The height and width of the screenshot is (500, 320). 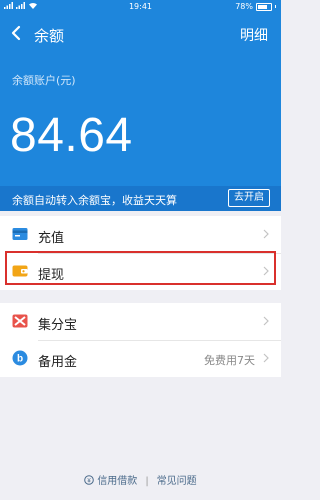 What do you see at coordinates (51, 238) in the screenshot?
I see `recharge-label: 充值` at bounding box center [51, 238].